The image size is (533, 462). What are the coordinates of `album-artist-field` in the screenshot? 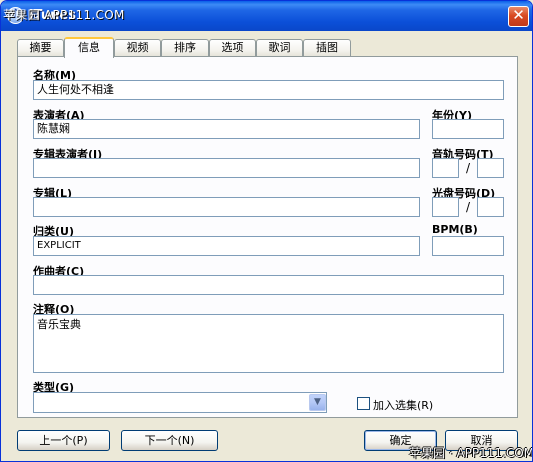 It's located at (226, 168).